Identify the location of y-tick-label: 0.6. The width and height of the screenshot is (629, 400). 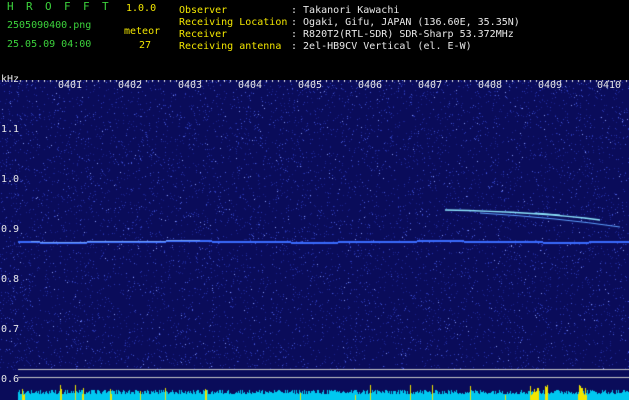
(10, 379).